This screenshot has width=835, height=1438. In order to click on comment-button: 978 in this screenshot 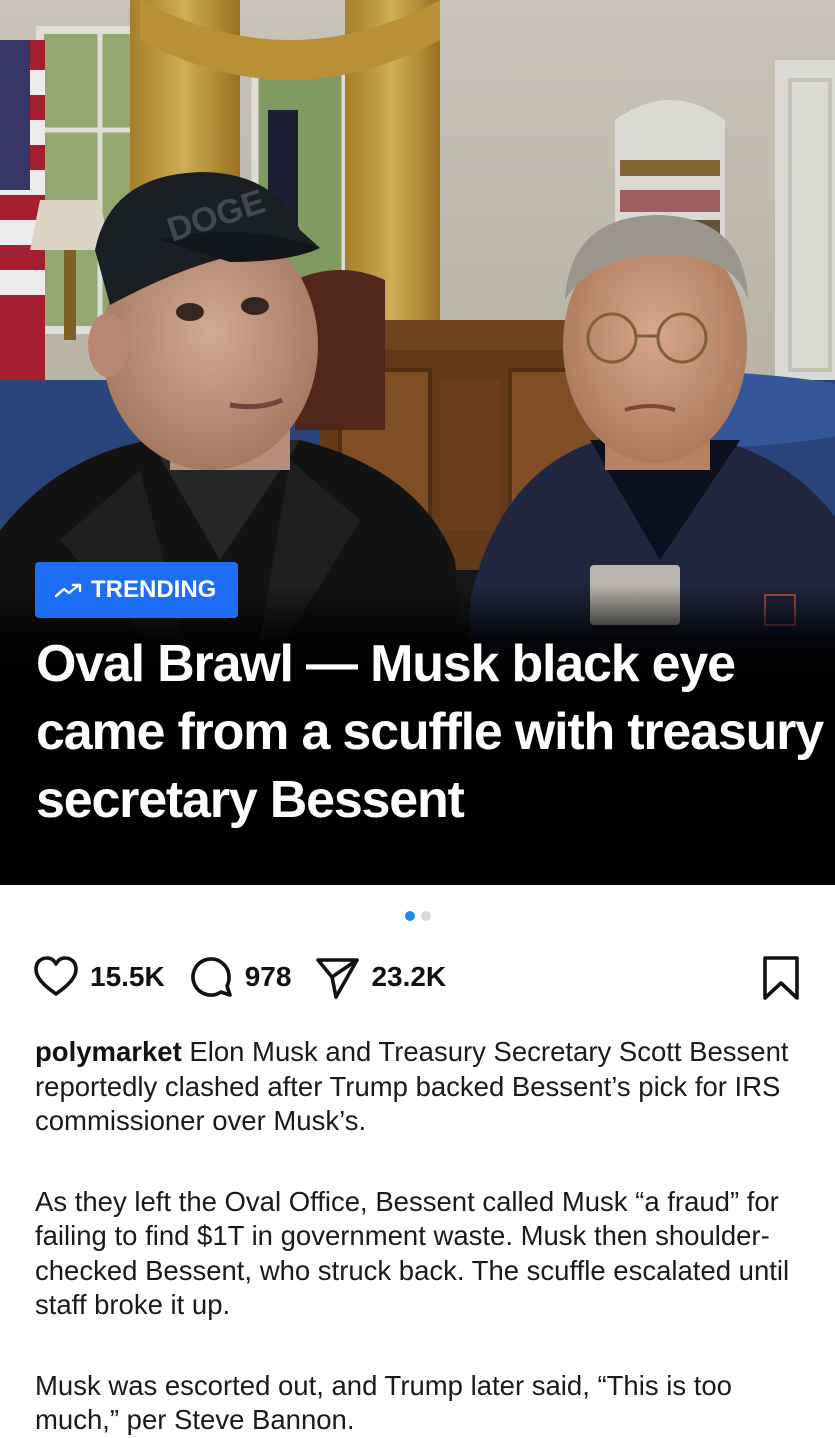, I will do `click(239, 977)`.